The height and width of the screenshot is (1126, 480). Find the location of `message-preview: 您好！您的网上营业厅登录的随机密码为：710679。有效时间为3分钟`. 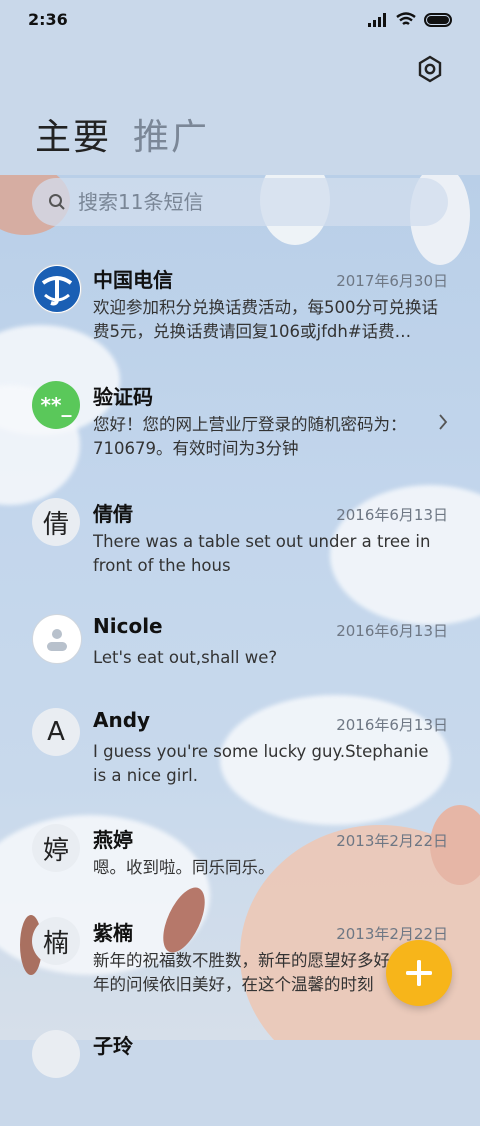

message-preview: 您好！您的网上营业厅登录的随机密码为：710679。有效时间为3分钟 is located at coordinates (250, 436).